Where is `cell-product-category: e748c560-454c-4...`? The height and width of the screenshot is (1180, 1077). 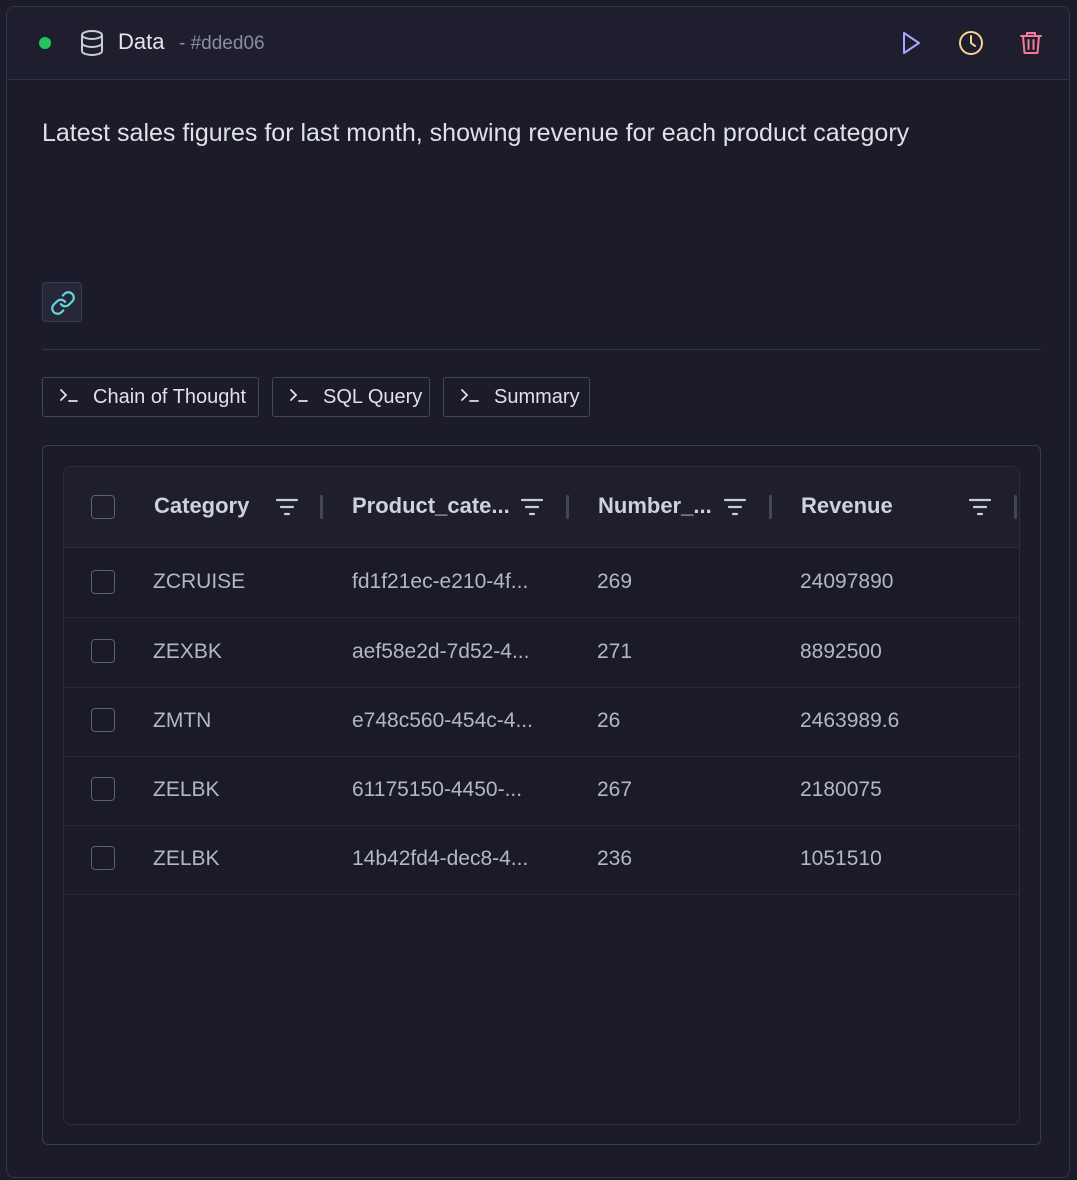
cell-product-category: e748c560-454c-4... is located at coordinates (442, 720).